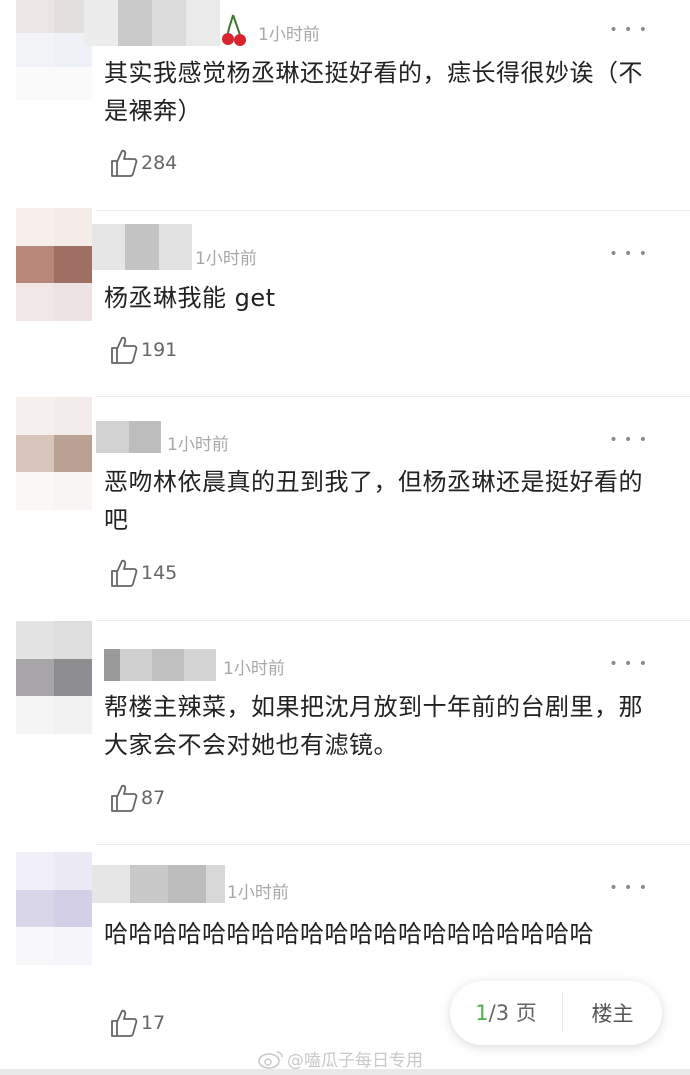 This screenshot has width=690, height=1075. I want to click on comment-text: 帮楼主辣菜，如果把沈月放到十年前的台剧里，那大家会不会对她也有滤镜。, so click(373, 726).